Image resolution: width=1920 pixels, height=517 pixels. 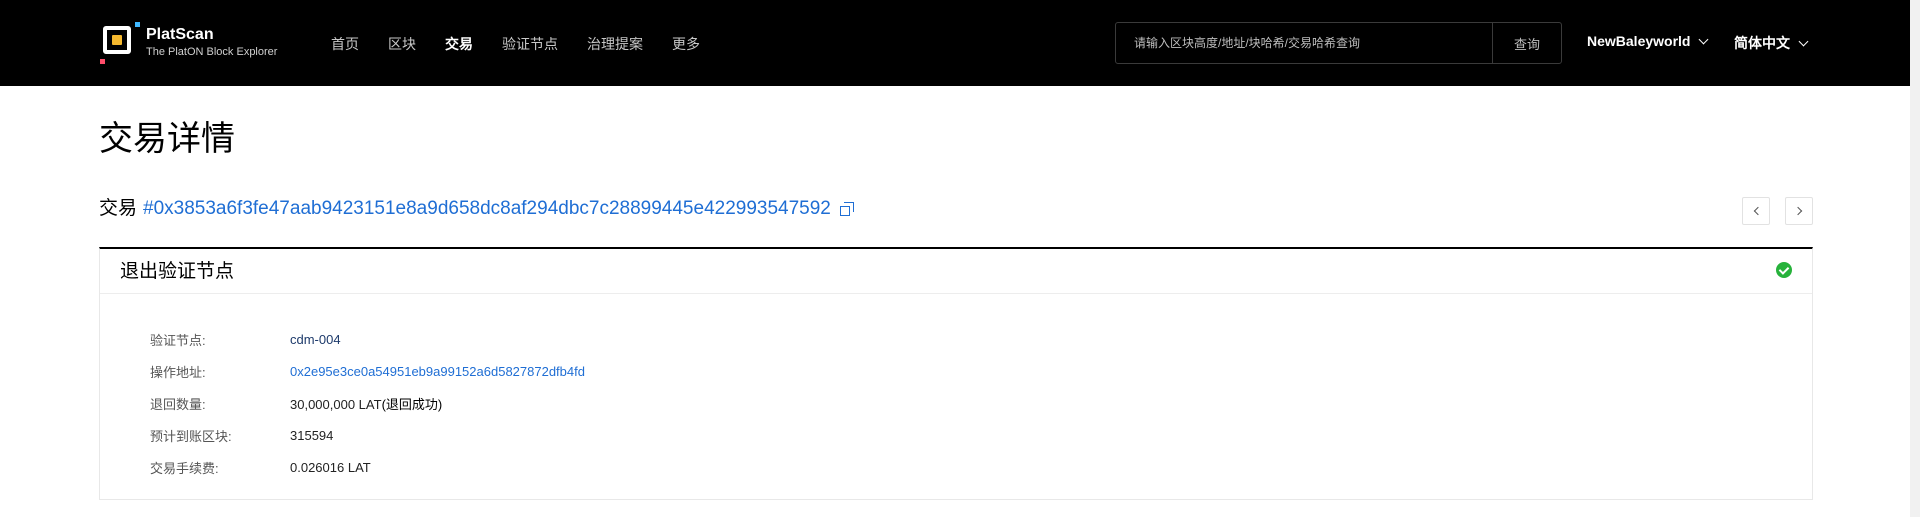 I want to click on refund-amount: 30,000,000 LAT(退回成功), so click(x=366, y=404).